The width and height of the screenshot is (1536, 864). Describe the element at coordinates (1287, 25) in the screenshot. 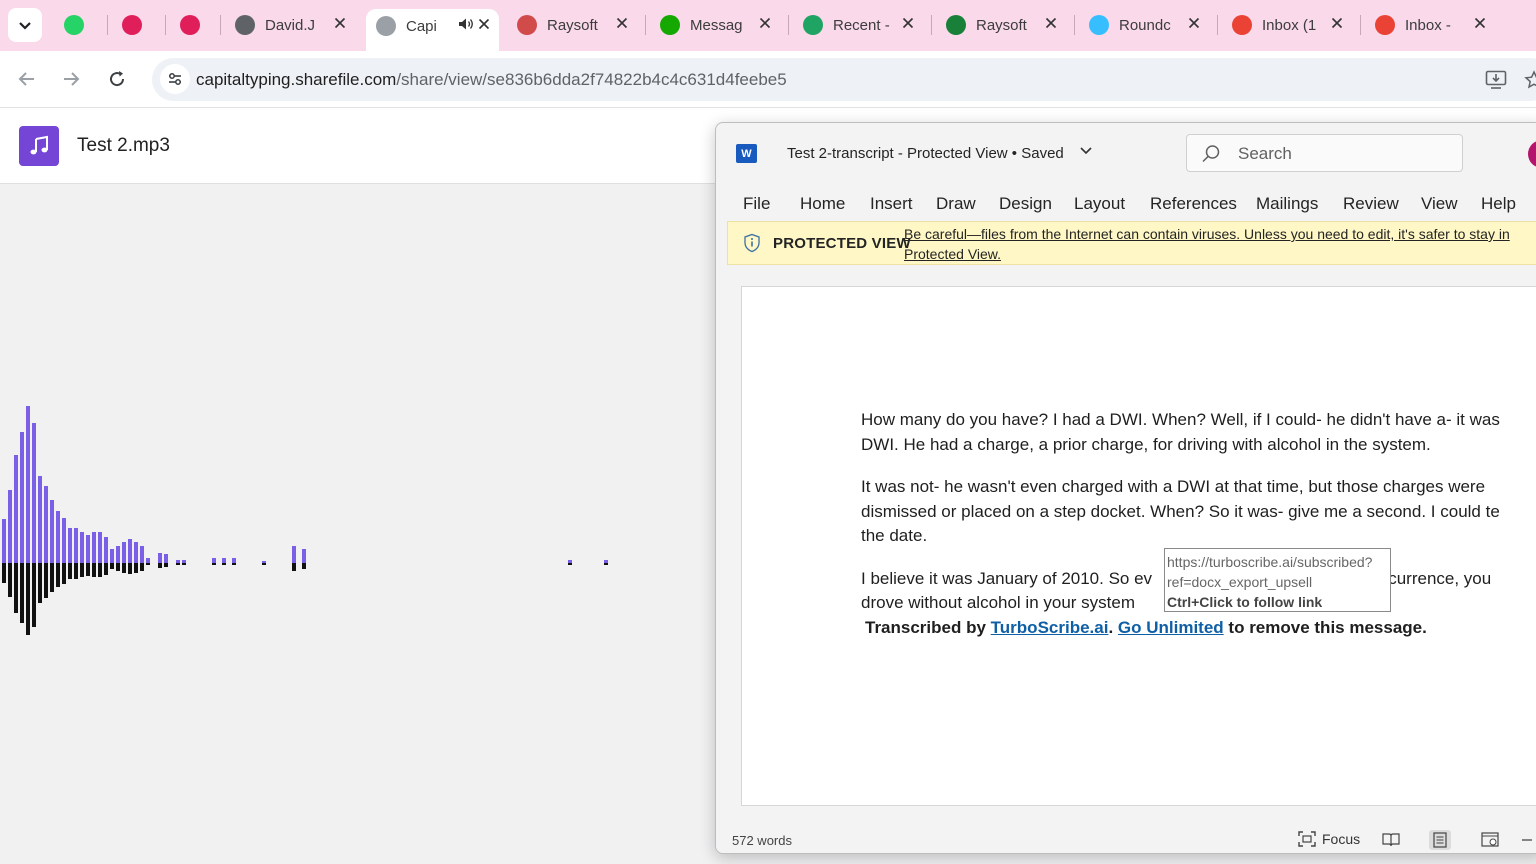

I see `browser-tab: Inbox (1` at that location.